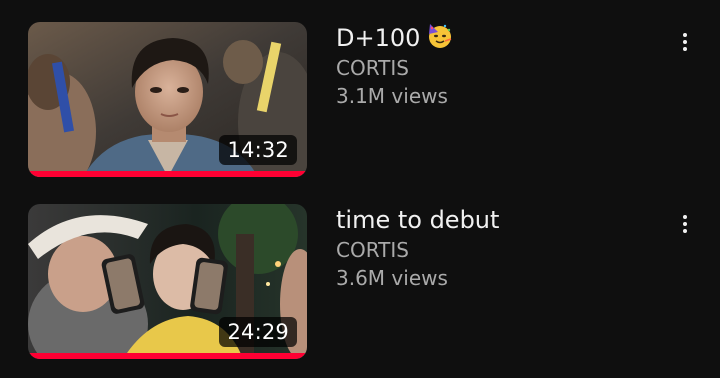 The height and width of the screenshot is (378, 720). What do you see at coordinates (392, 96) in the screenshot?
I see `view-count: 3.1M views` at bounding box center [392, 96].